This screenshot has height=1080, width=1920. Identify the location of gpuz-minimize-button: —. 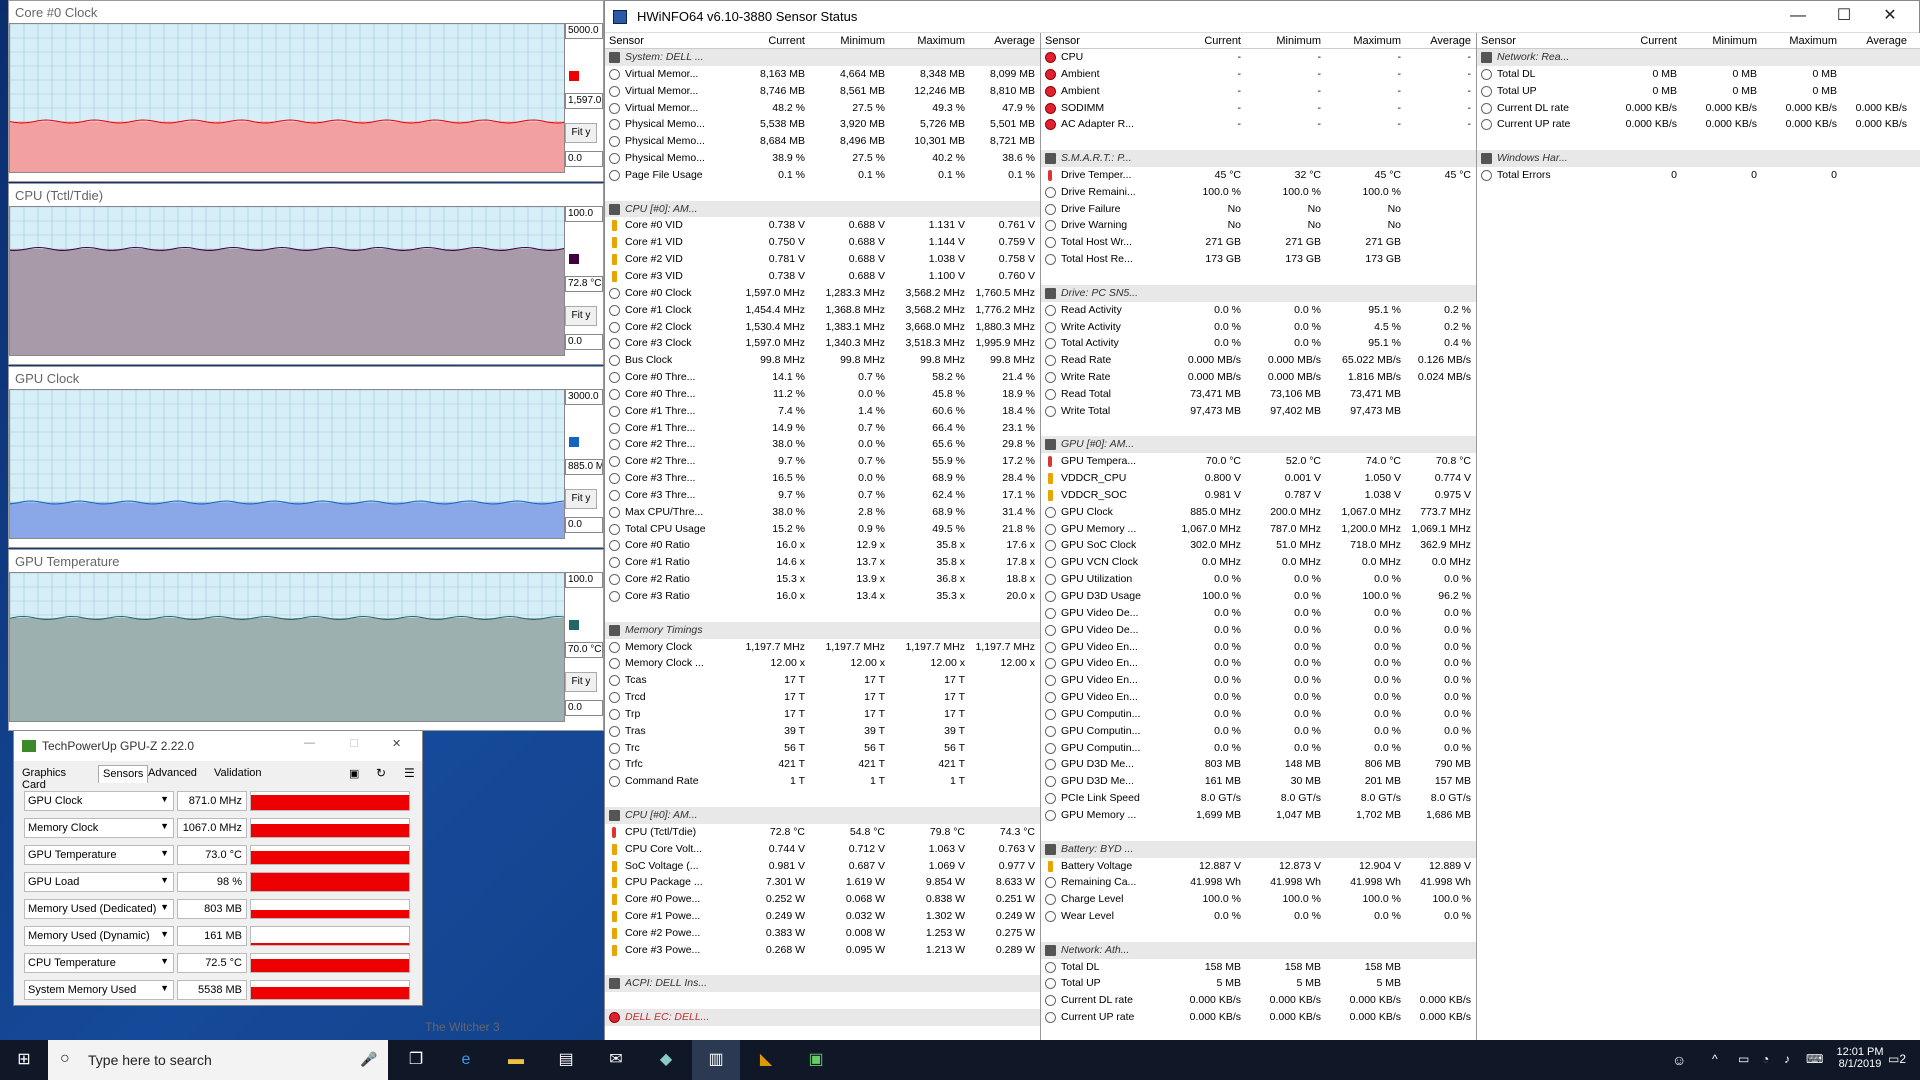
(309, 743).